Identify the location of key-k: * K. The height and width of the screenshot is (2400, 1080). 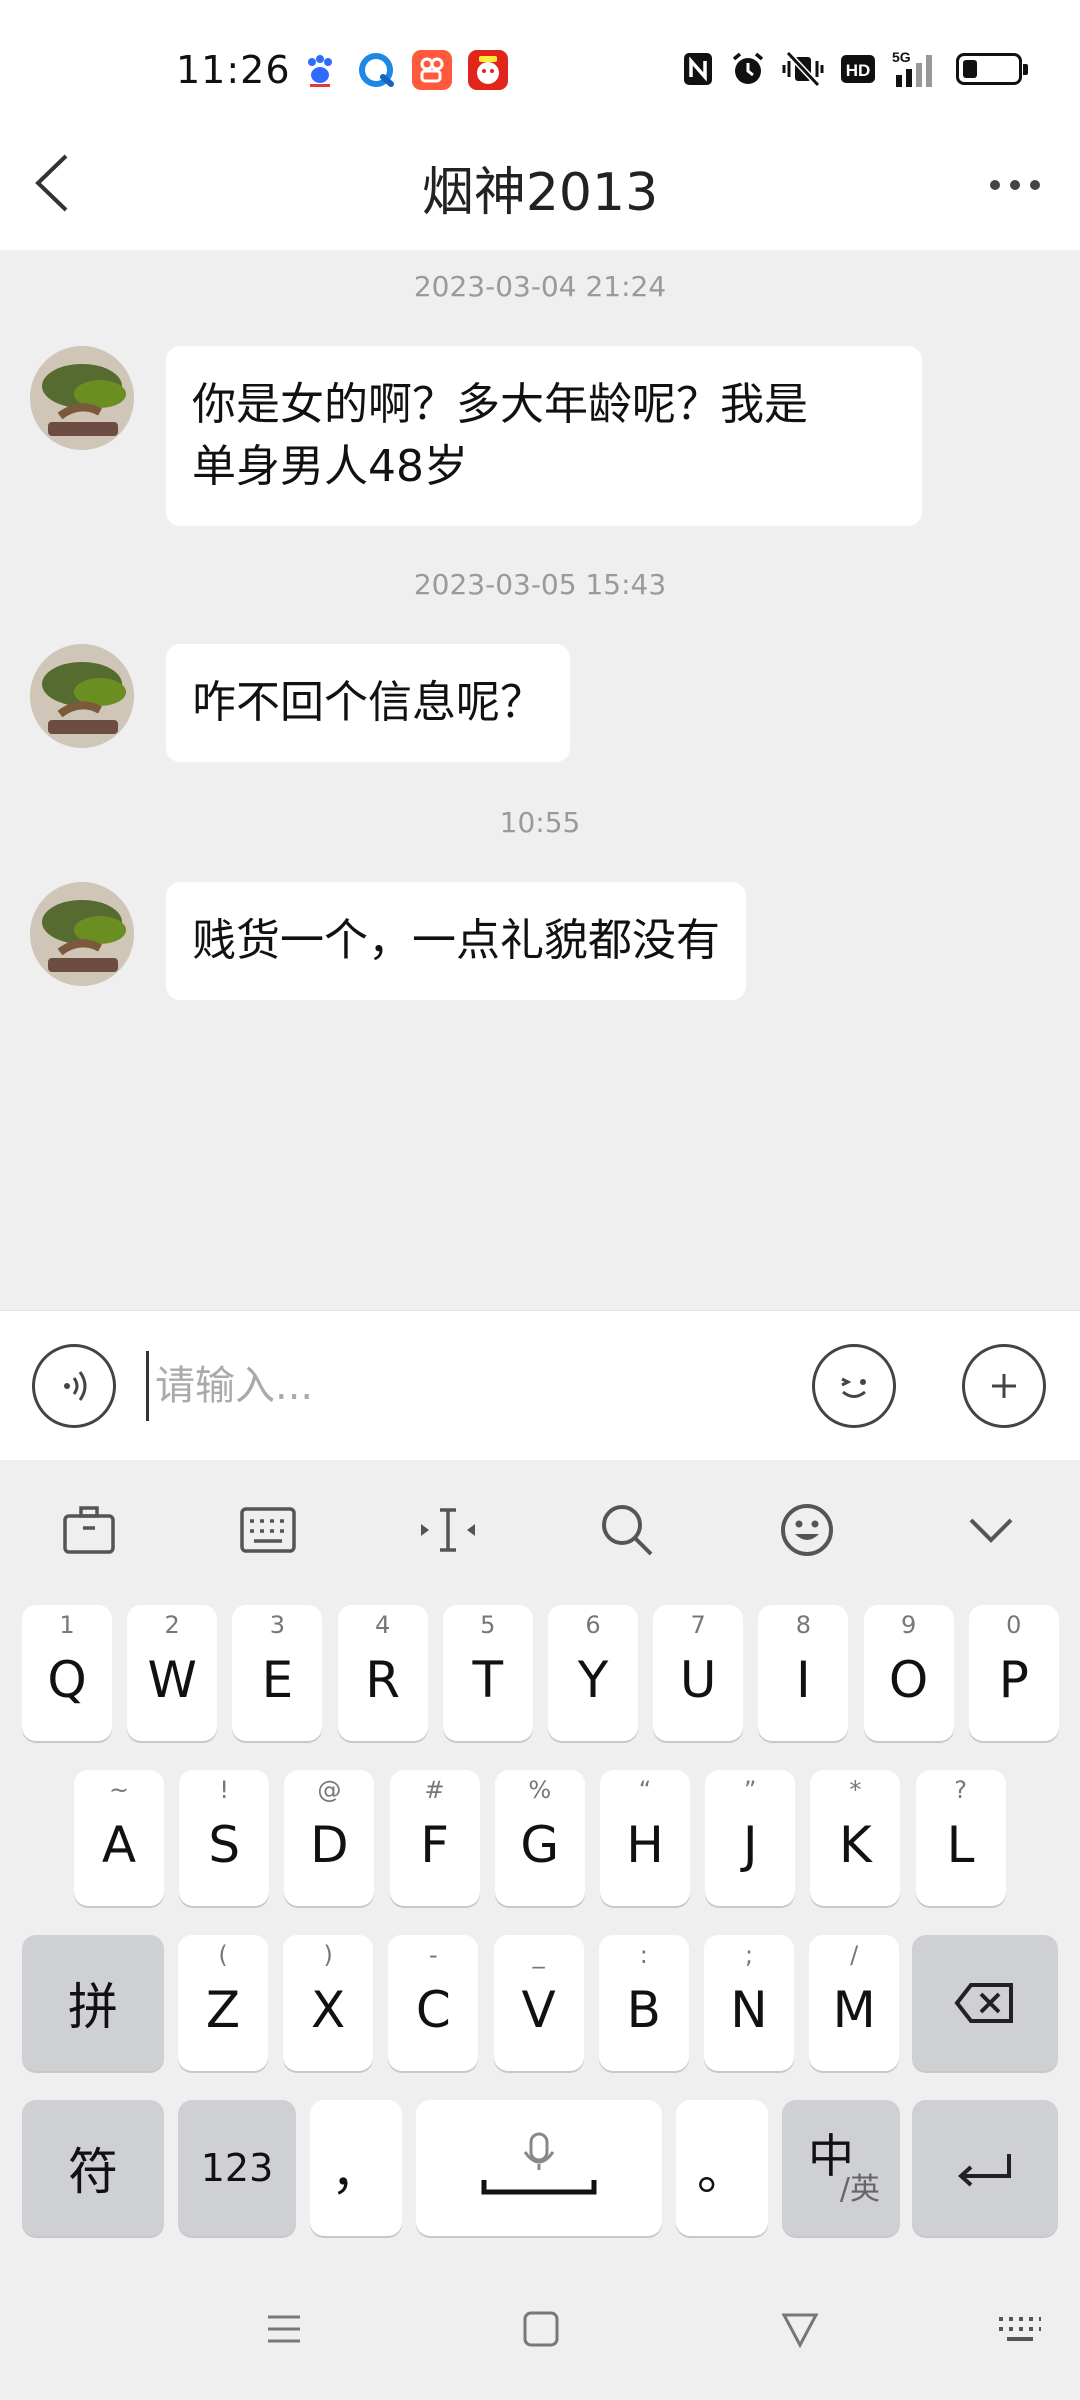
(855, 1838).